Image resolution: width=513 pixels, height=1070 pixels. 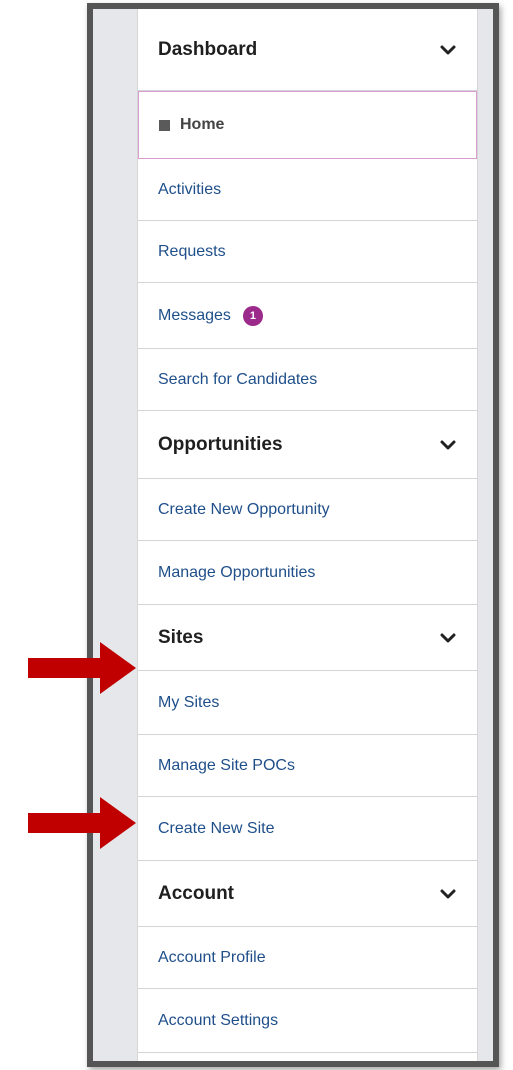 What do you see at coordinates (189, 702) in the screenshot?
I see `sidebar-item-label: My Sites` at bounding box center [189, 702].